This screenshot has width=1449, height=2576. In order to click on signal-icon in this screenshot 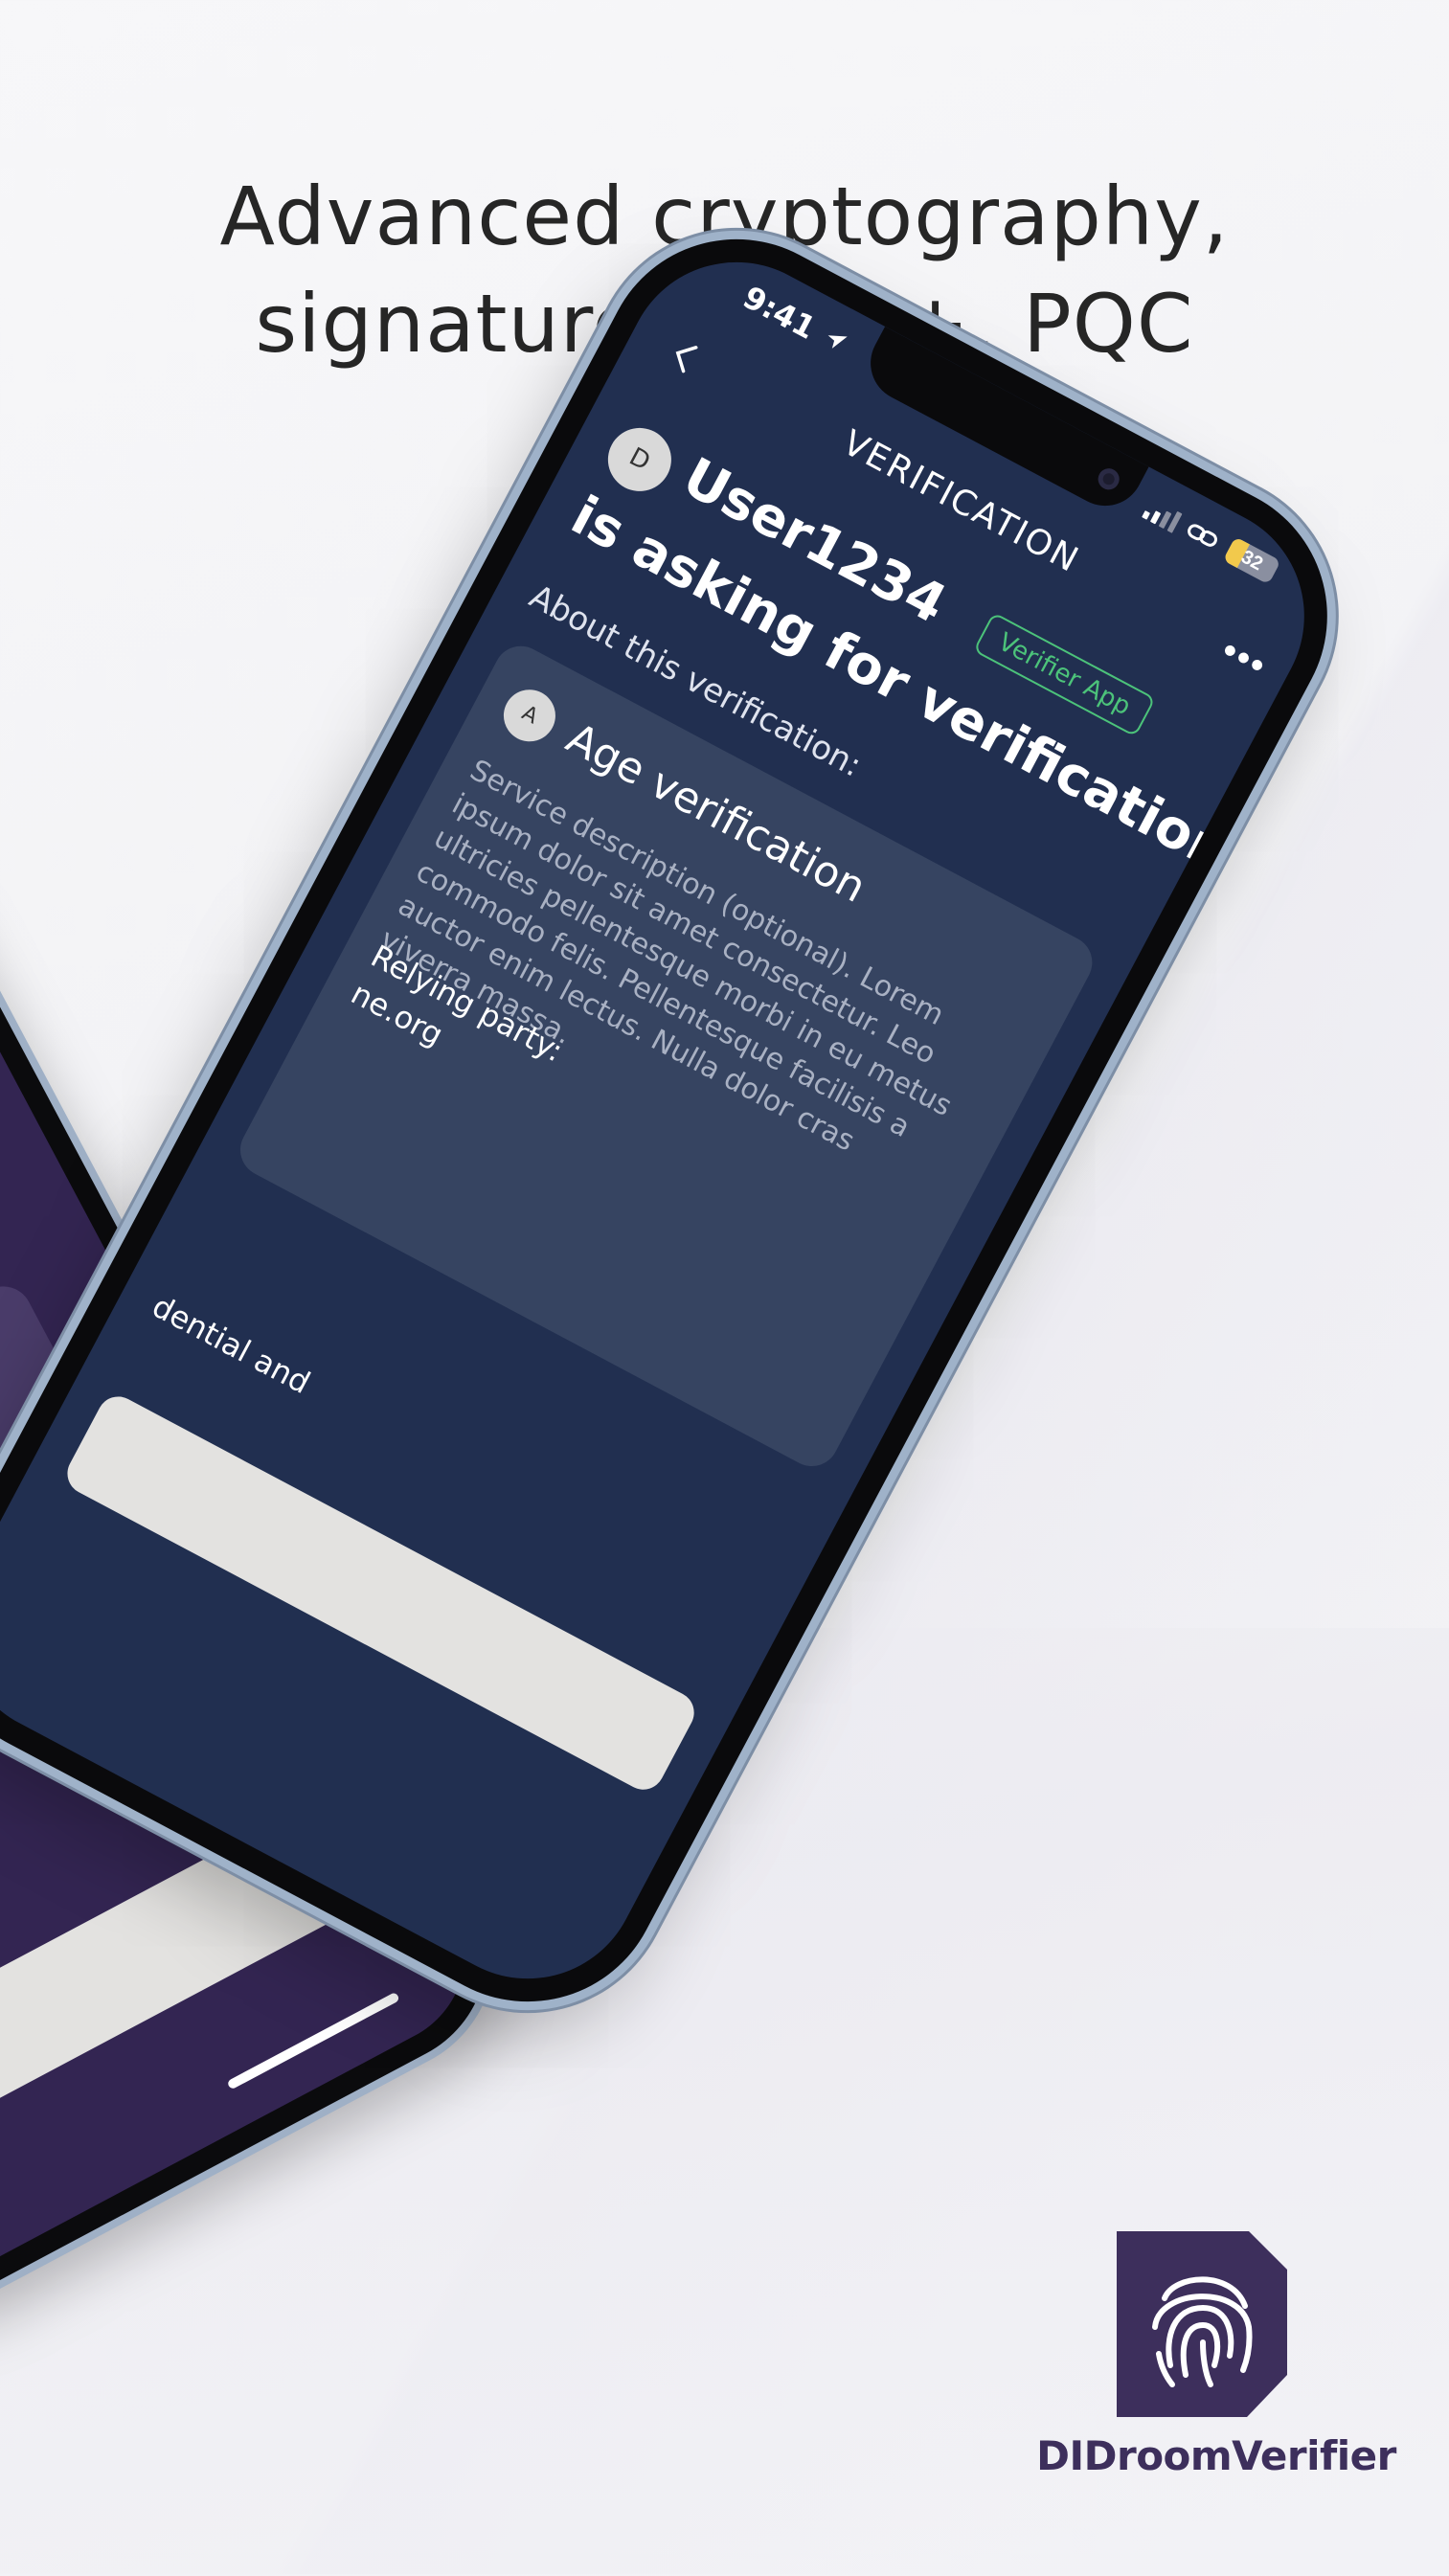, I will do `click(1162, 521)`.